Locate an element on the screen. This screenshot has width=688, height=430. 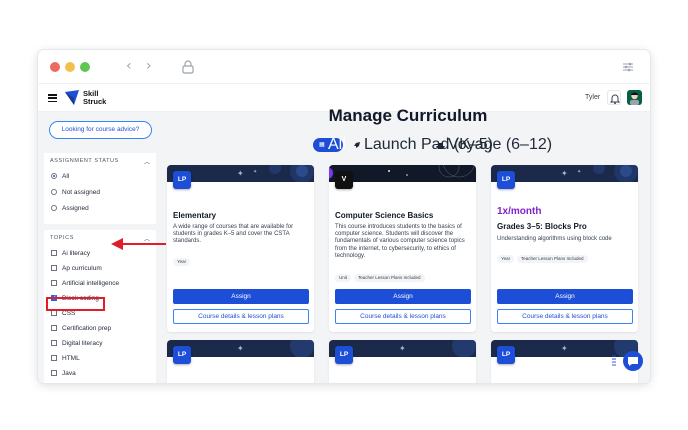
user-name: Tyler is located at coordinates (593, 97).